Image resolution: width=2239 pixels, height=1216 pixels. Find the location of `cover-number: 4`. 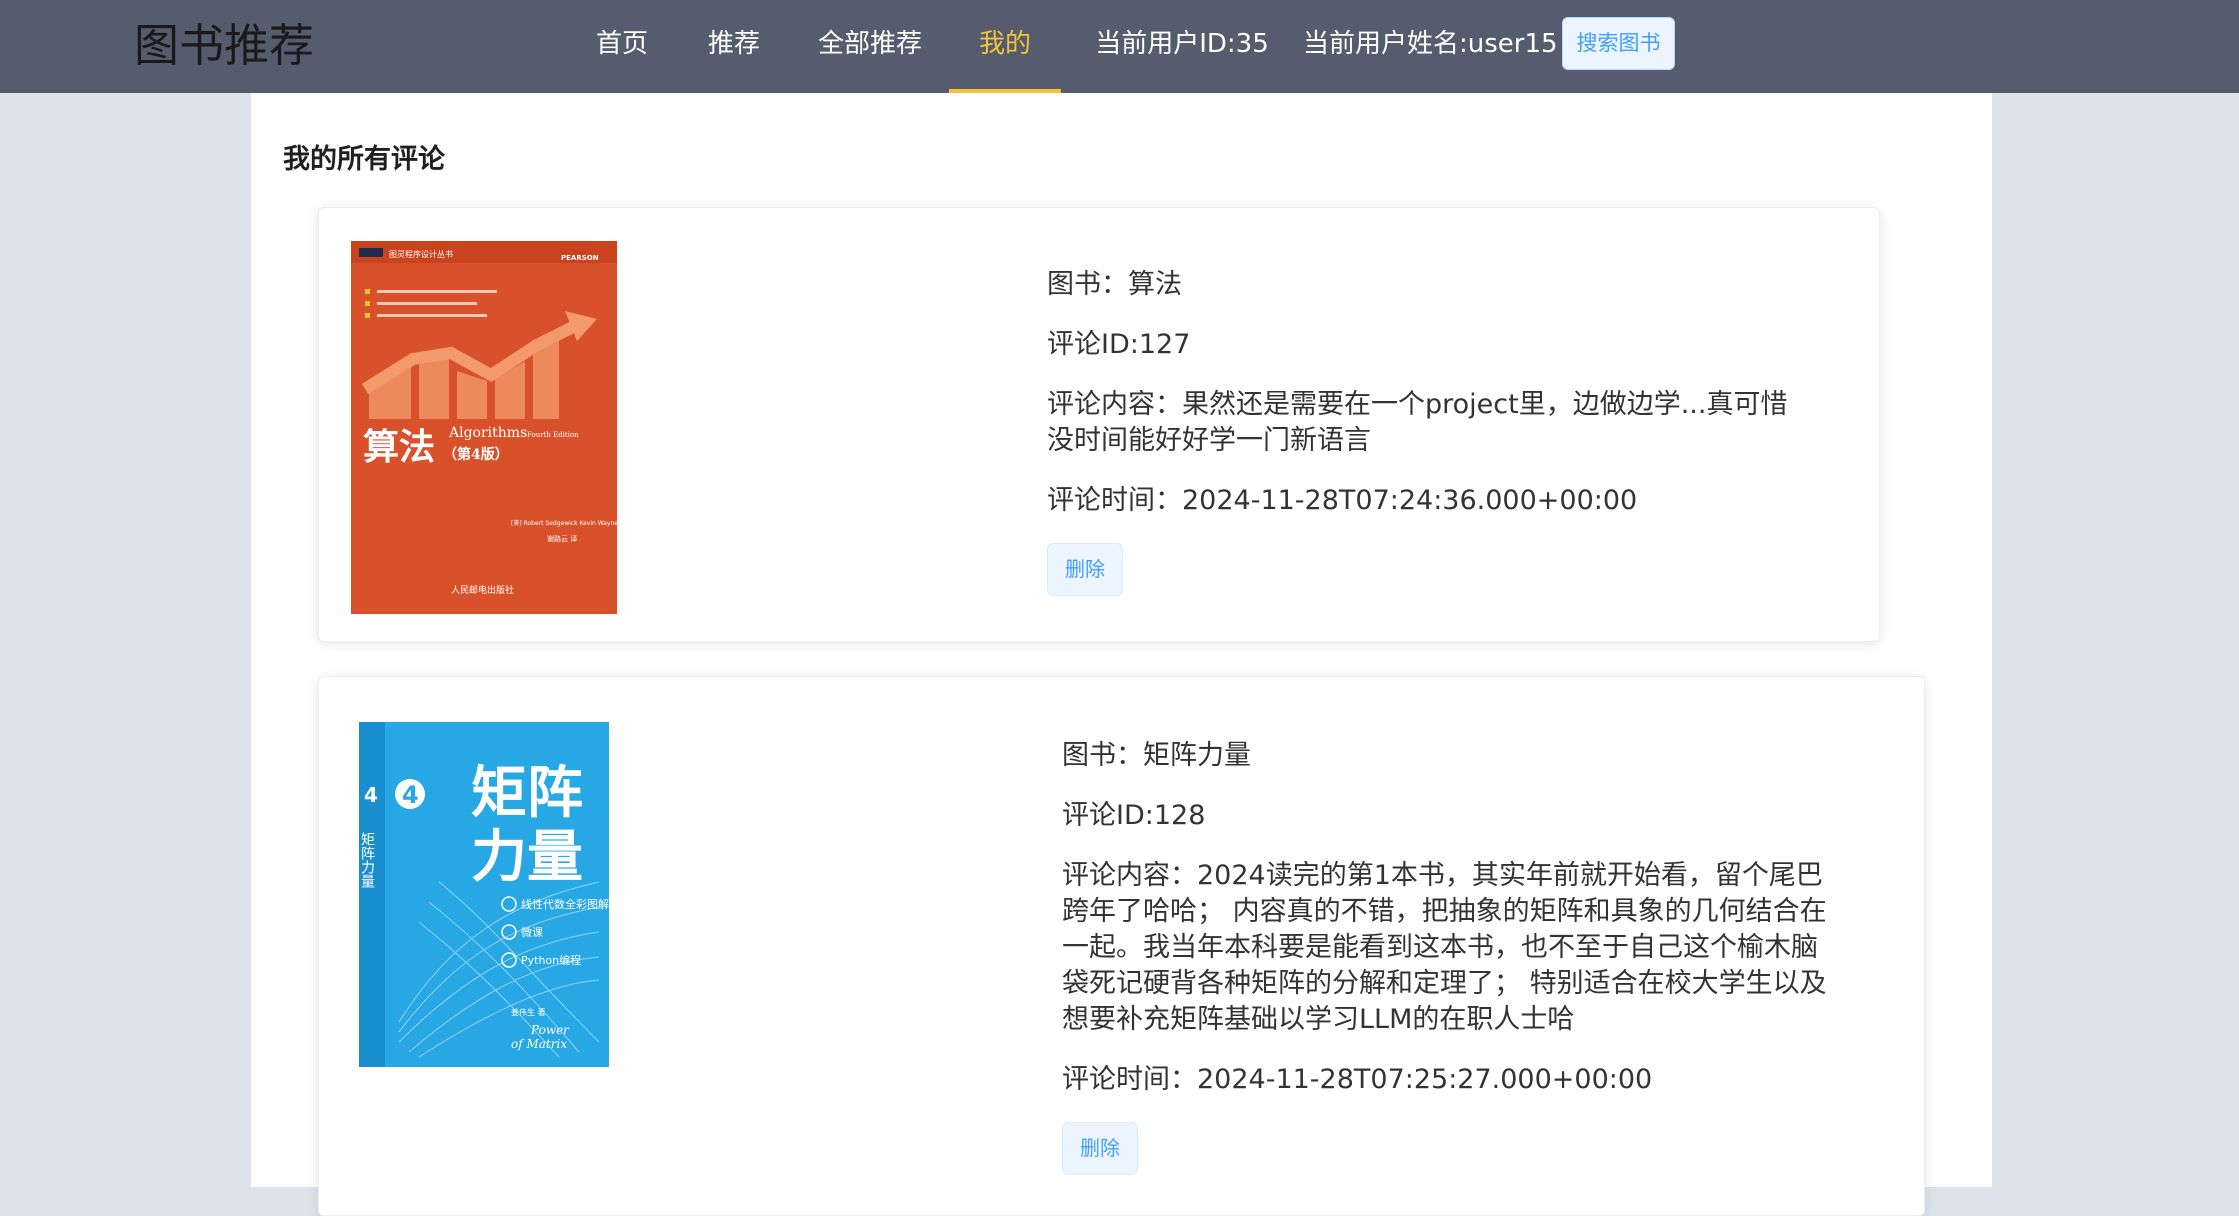

cover-number: 4 is located at coordinates (410, 795).